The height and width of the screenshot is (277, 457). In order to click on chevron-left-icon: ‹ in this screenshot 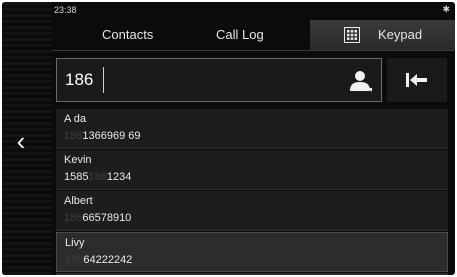, I will do `click(21, 141)`.